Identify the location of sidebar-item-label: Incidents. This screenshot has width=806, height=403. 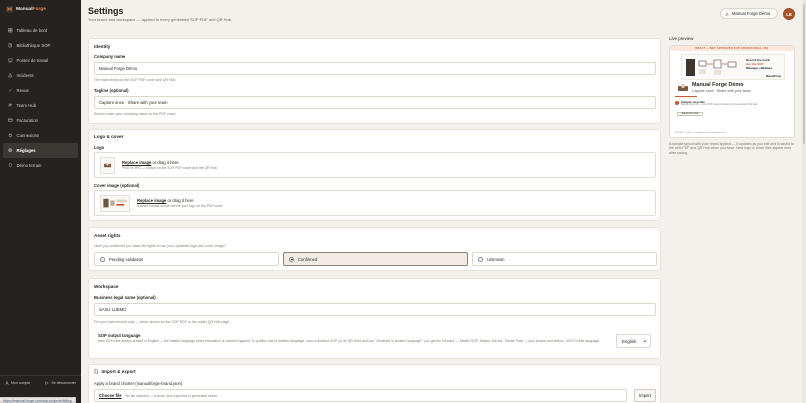
(25, 75).